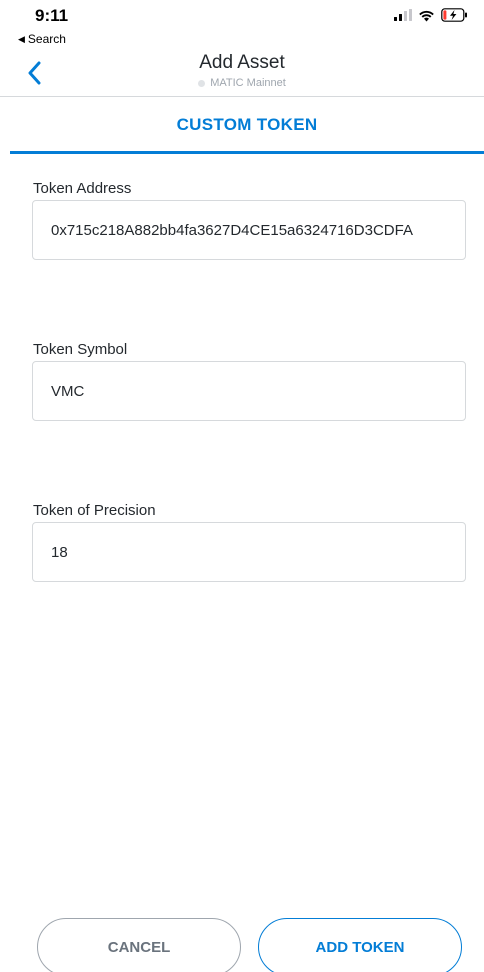 This screenshot has height=972, width=484. What do you see at coordinates (247, 126) in the screenshot?
I see `tab-custom-token: CUSTOM TOKEN` at bounding box center [247, 126].